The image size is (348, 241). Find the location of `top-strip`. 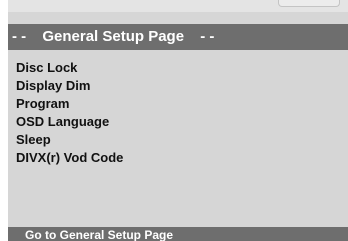

top-strip is located at coordinates (178, 6).